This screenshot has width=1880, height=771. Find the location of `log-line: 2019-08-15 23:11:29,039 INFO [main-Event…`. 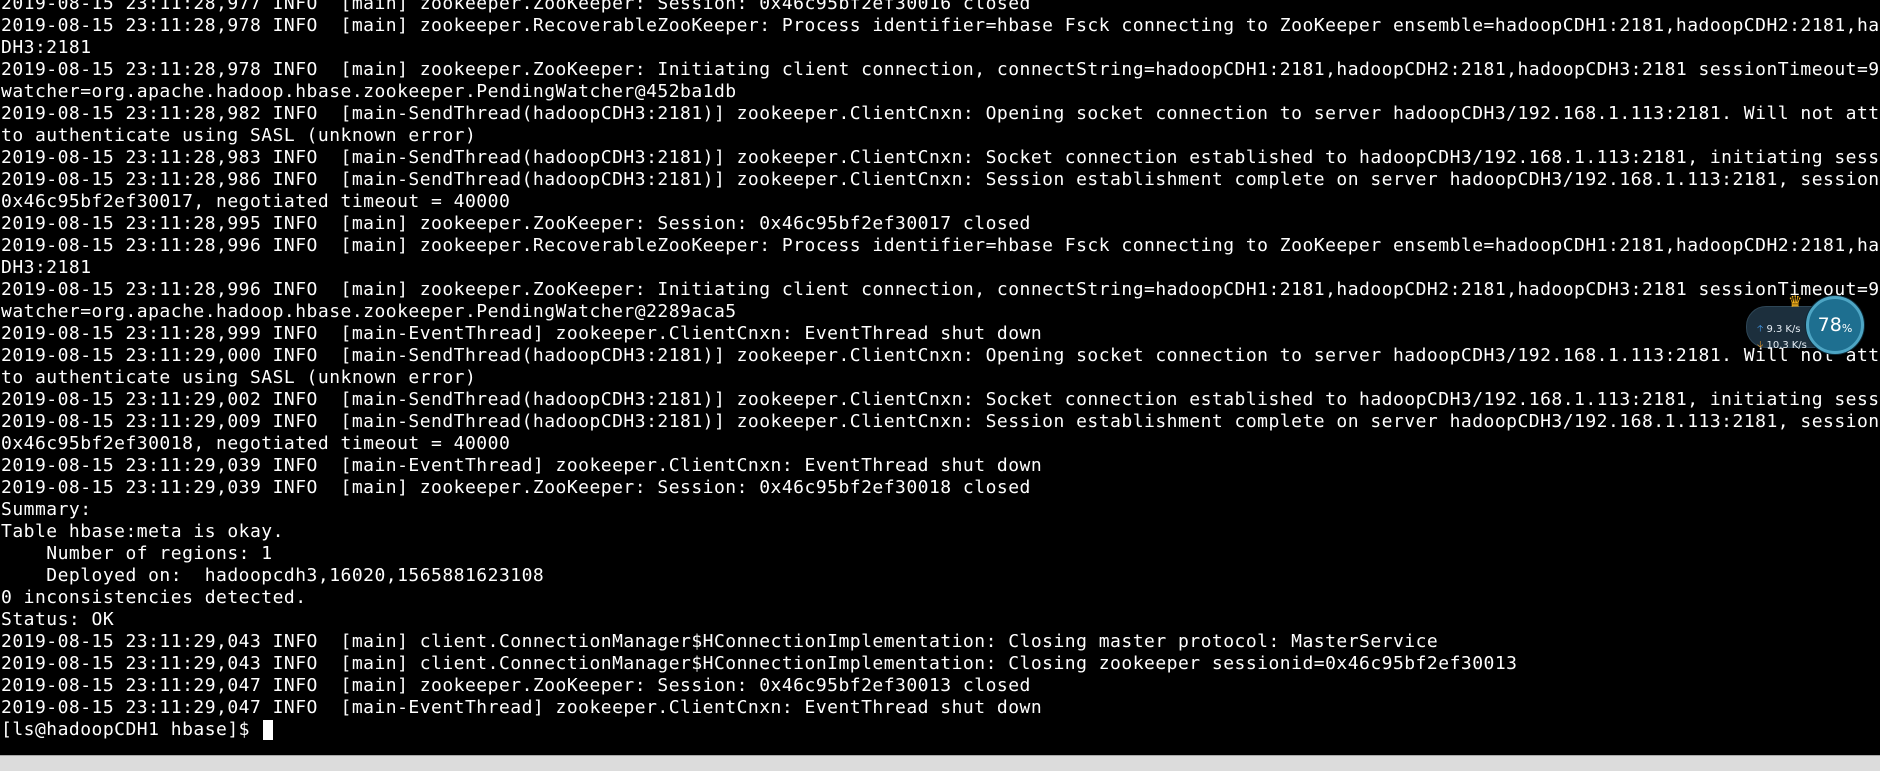

log-line: 2019-08-15 23:11:29,039 INFO [main-Event… is located at coordinates (522, 465).